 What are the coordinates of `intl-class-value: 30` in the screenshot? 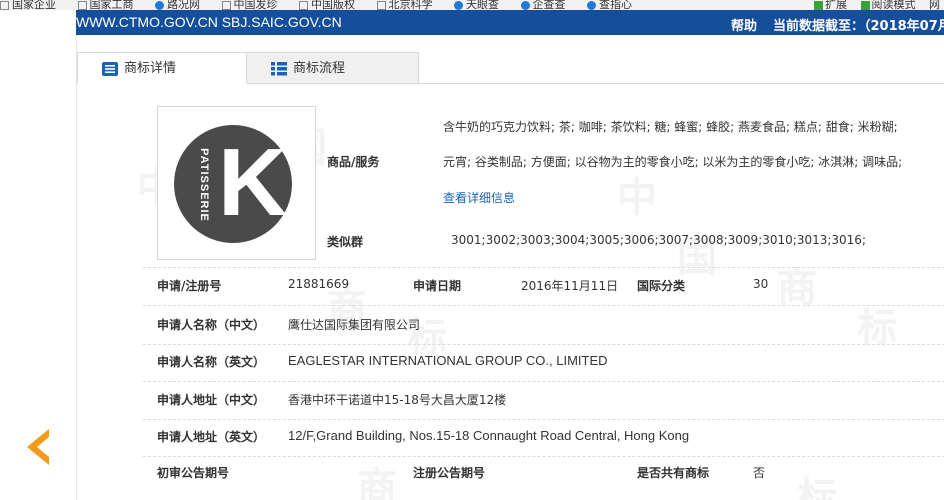 It's located at (761, 284).